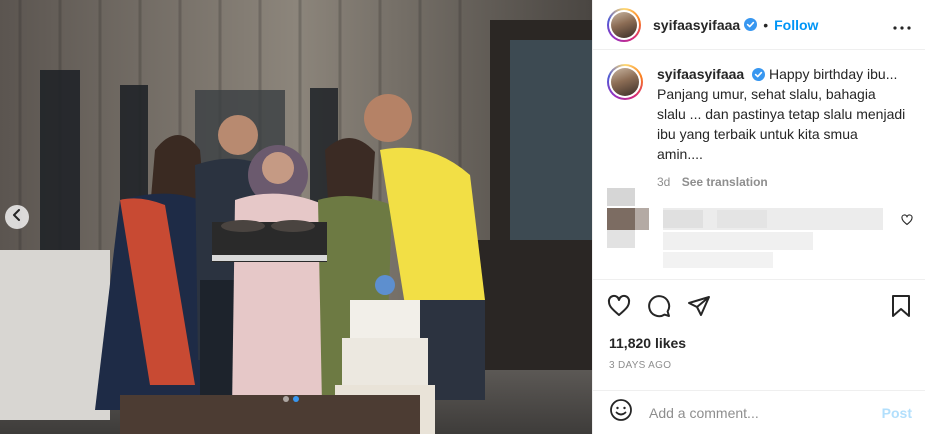 This screenshot has width=925, height=434. What do you see at coordinates (759, 305) in the screenshot?
I see `action-bar` at bounding box center [759, 305].